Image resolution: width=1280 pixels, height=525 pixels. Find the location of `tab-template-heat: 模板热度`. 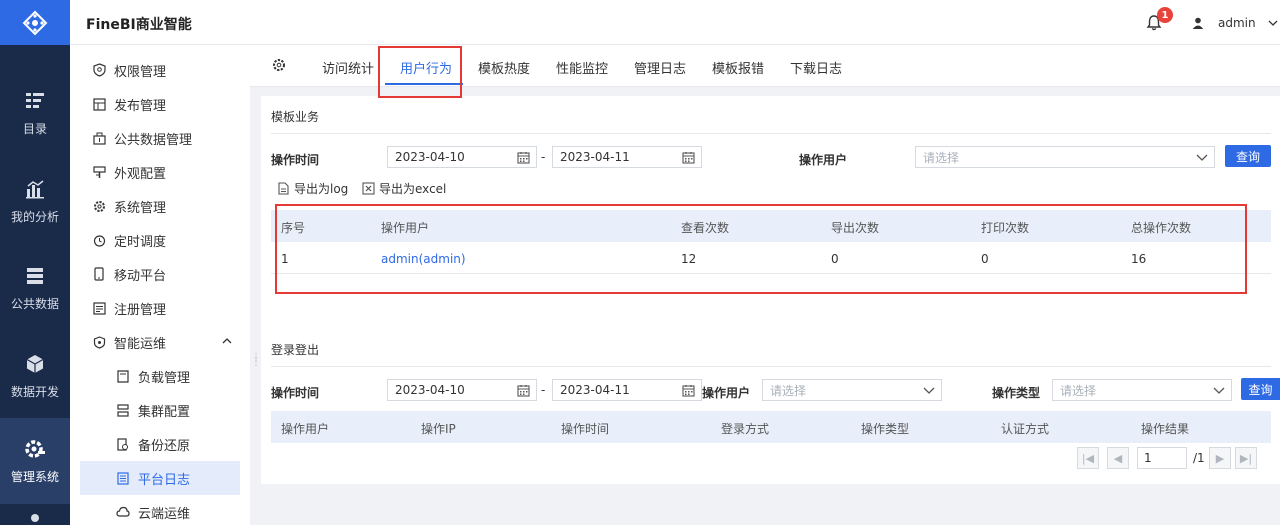

tab-template-heat: 模板热度 is located at coordinates (504, 67).